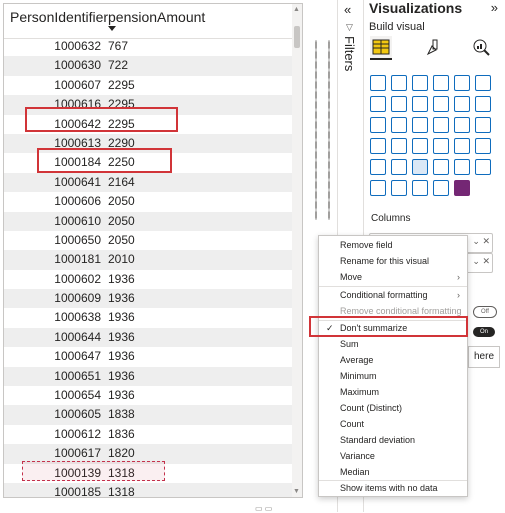 The width and height of the screenshot is (505, 513). Describe the element at coordinates (393, 360) in the screenshot. I see `menu-item-average: Average` at that location.